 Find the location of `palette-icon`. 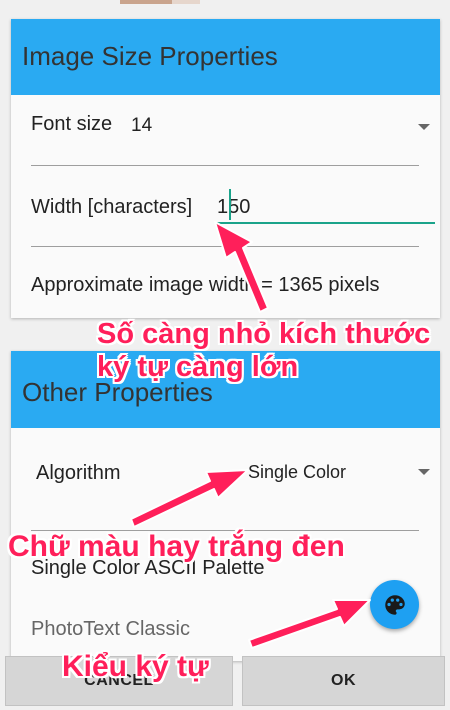

palette-icon is located at coordinates (394, 604).